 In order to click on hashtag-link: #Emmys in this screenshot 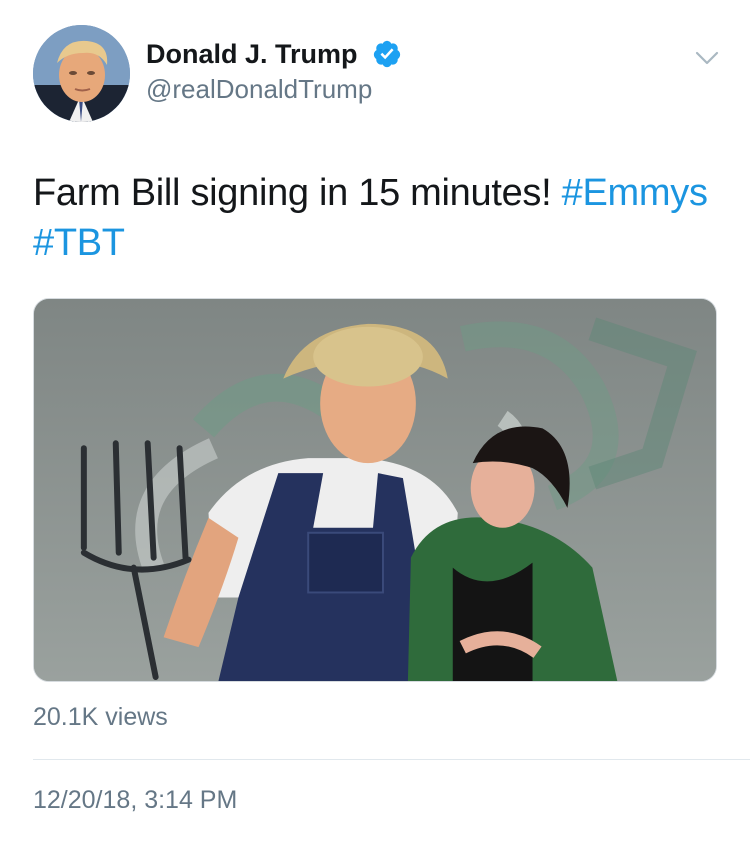, I will do `click(635, 193)`.